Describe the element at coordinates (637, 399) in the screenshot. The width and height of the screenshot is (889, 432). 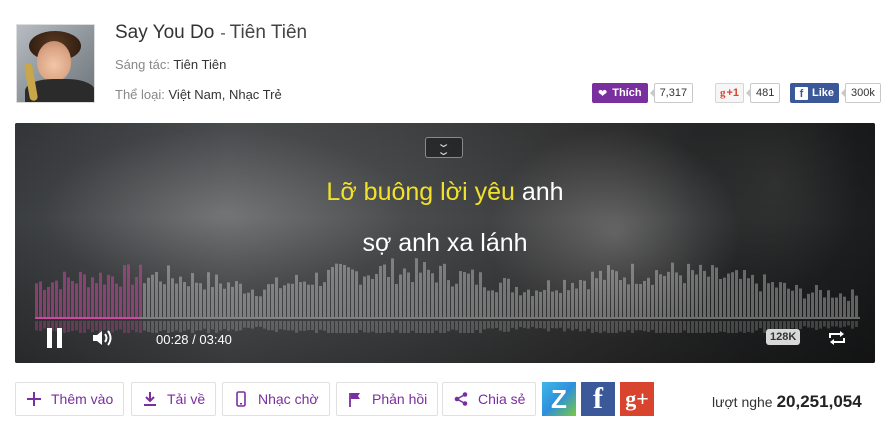
I see `gplus-share-icon: g+` at that location.